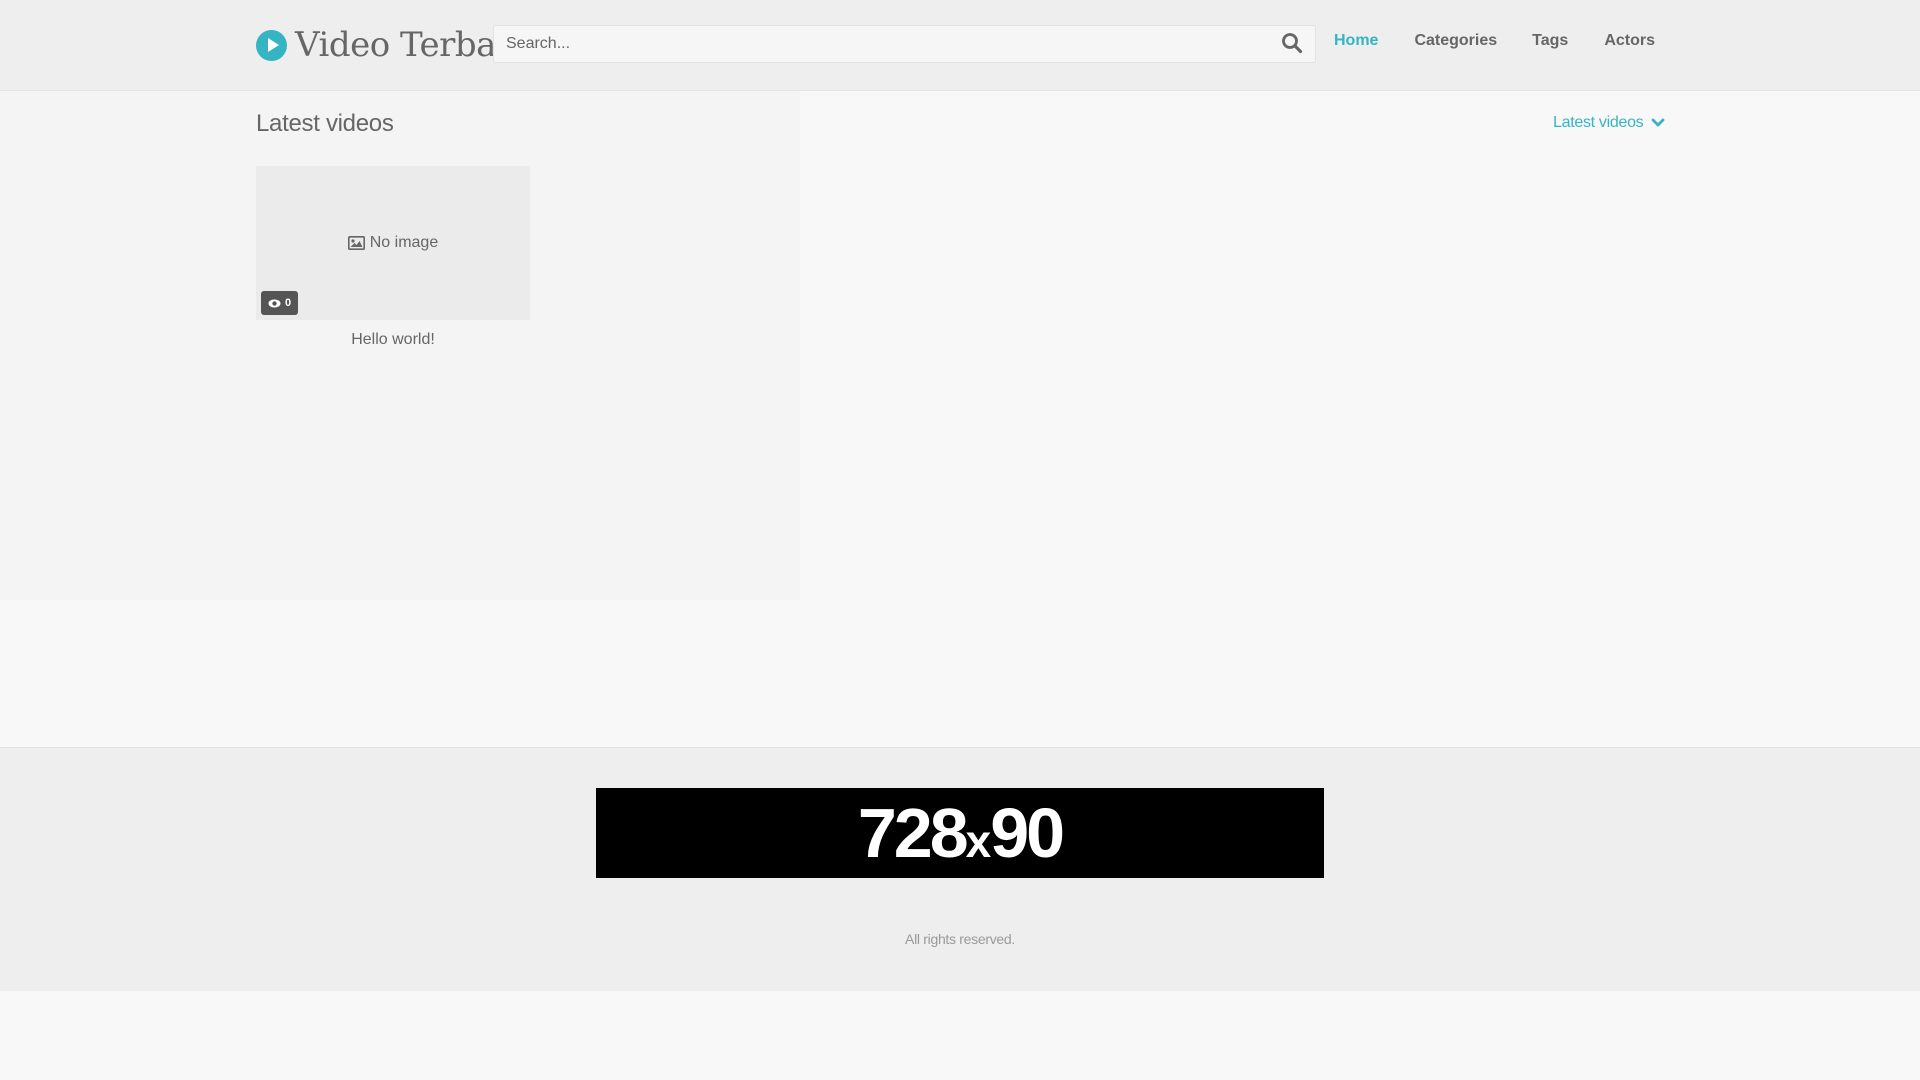 Image resolution: width=1920 pixels, height=1080 pixels. Describe the element at coordinates (1550, 41) in the screenshot. I see `nav-item-tags: Tags` at that location.